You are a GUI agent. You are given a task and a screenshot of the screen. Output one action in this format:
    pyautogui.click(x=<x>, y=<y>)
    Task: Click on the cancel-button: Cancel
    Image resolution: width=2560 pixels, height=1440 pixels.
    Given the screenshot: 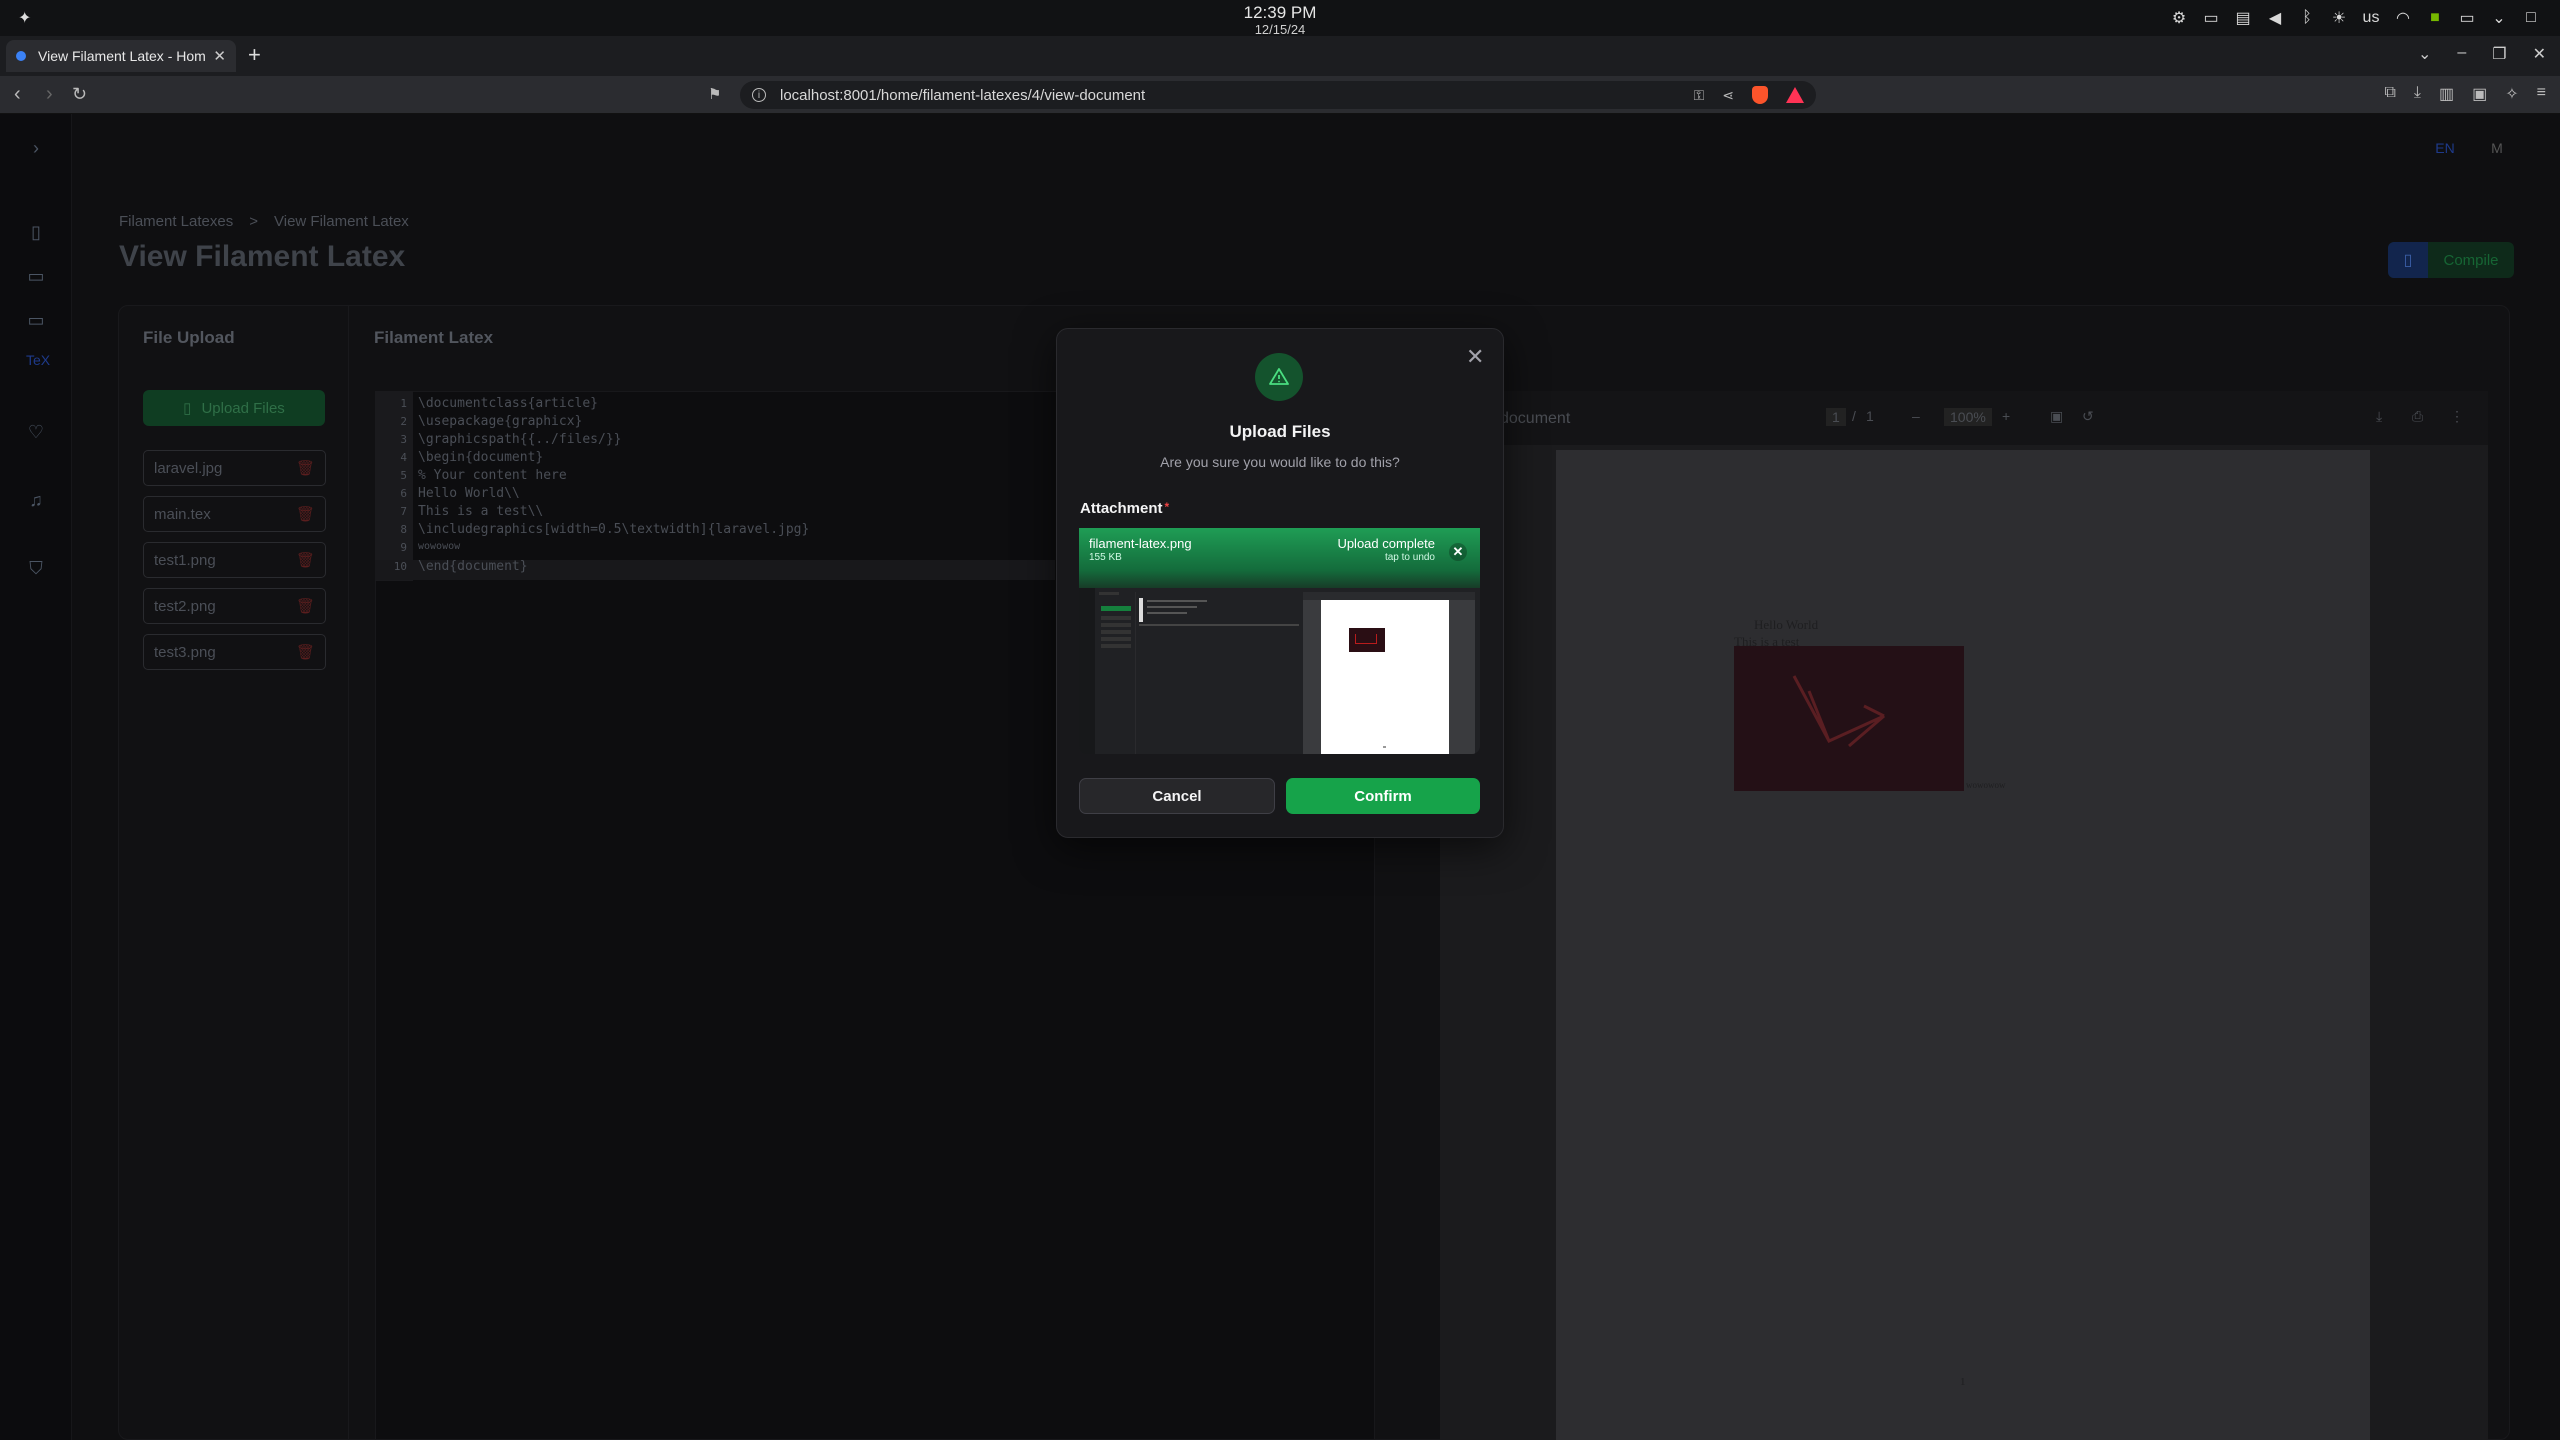 What is the action you would take?
    pyautogui.click(x=1177, y=796)
    